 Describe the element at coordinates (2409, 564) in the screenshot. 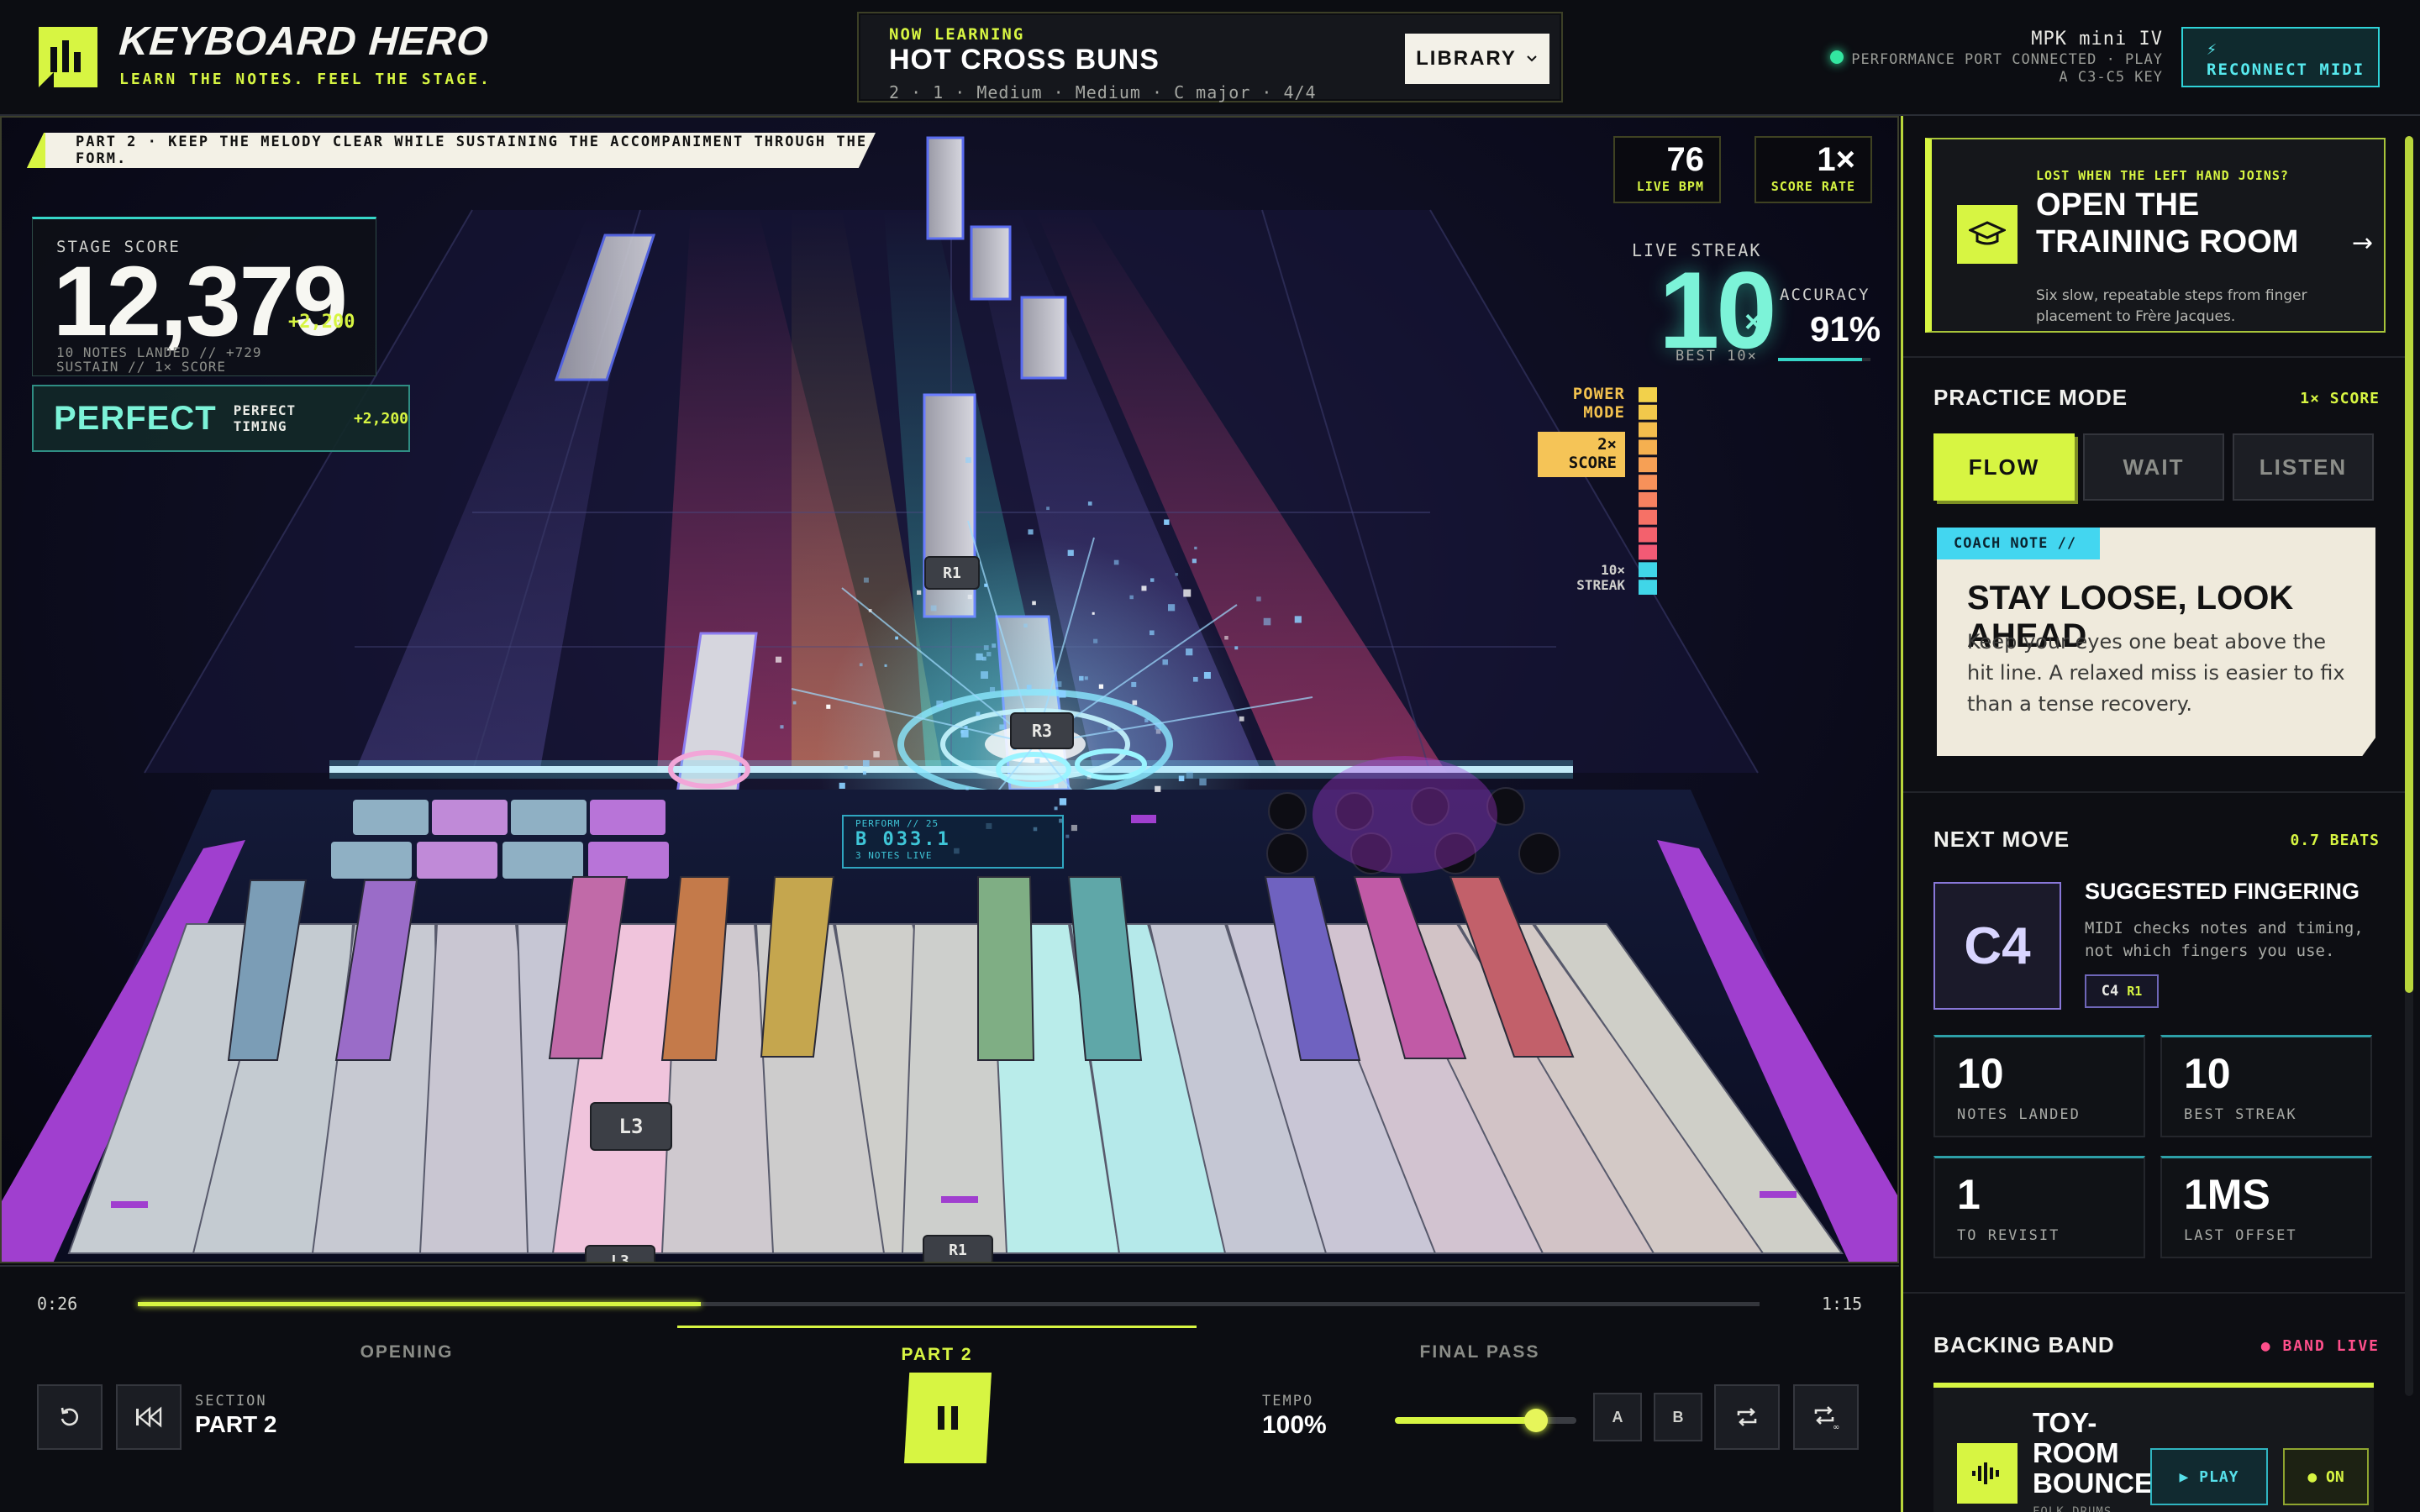

I see `sidebar-scrollbar-thumb` at that location.